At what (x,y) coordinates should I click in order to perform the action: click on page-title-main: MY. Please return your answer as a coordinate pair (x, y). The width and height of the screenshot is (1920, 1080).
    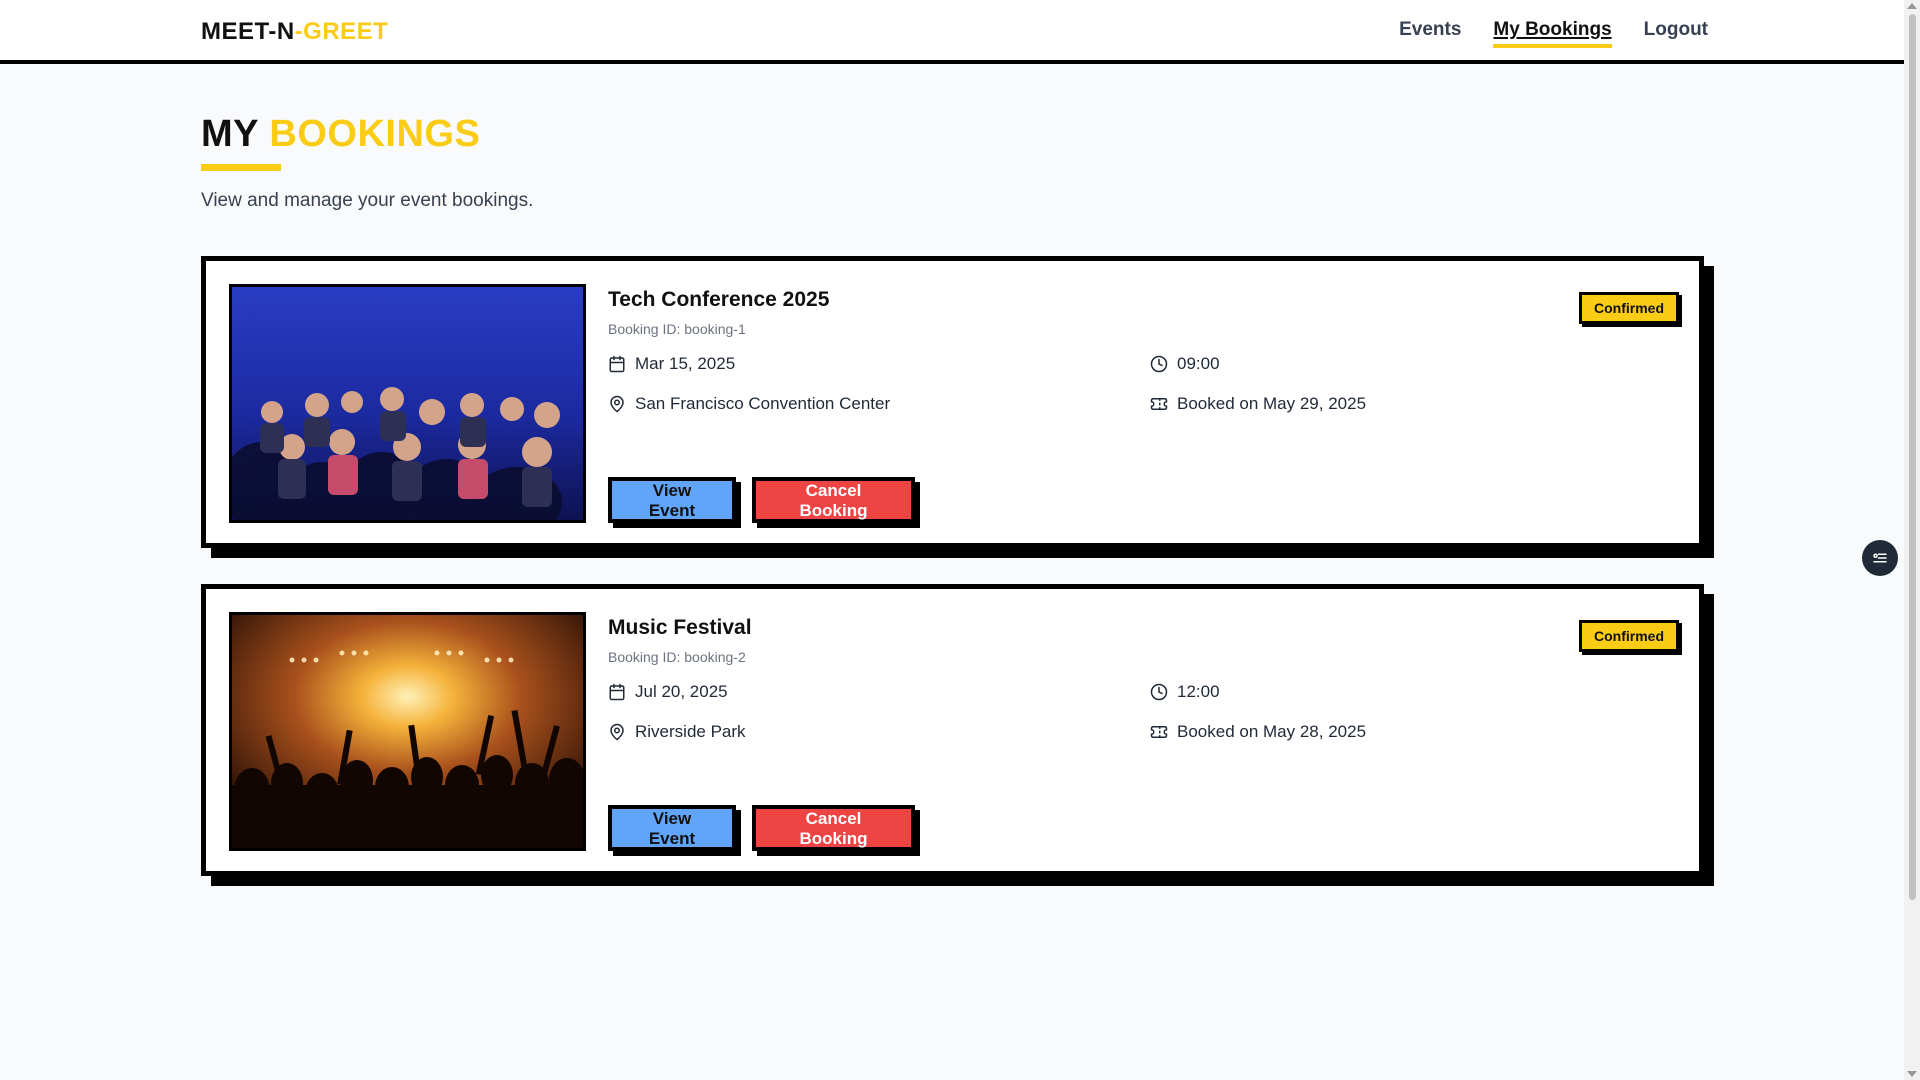
    Looking at the image, I should click on (230, 134).